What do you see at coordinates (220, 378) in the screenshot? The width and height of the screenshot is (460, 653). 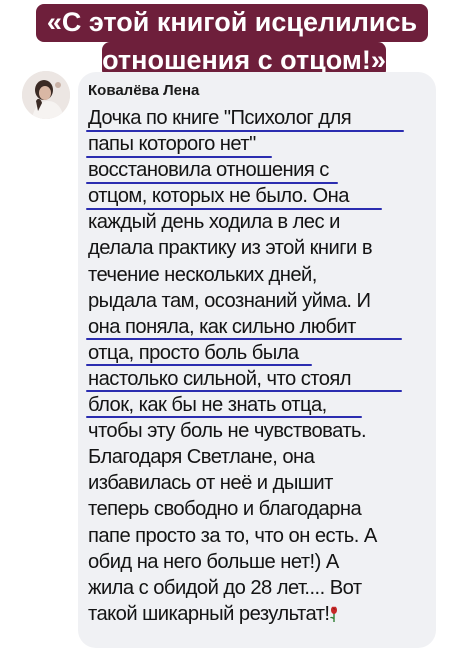 I see `comment-line: настолько сильной, что стоял` at bounding box center [220, 378].